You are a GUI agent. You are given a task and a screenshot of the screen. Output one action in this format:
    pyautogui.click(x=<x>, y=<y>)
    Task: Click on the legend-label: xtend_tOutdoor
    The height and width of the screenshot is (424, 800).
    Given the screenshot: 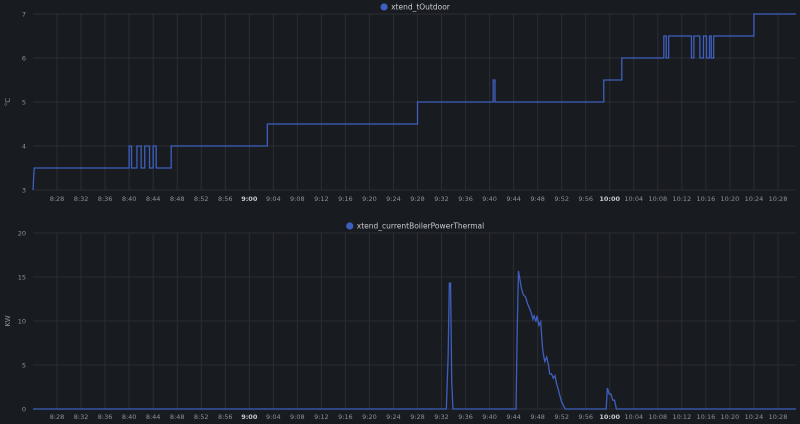 What is the action you would take?
    pyautogui.click(x=421, y=7)
    